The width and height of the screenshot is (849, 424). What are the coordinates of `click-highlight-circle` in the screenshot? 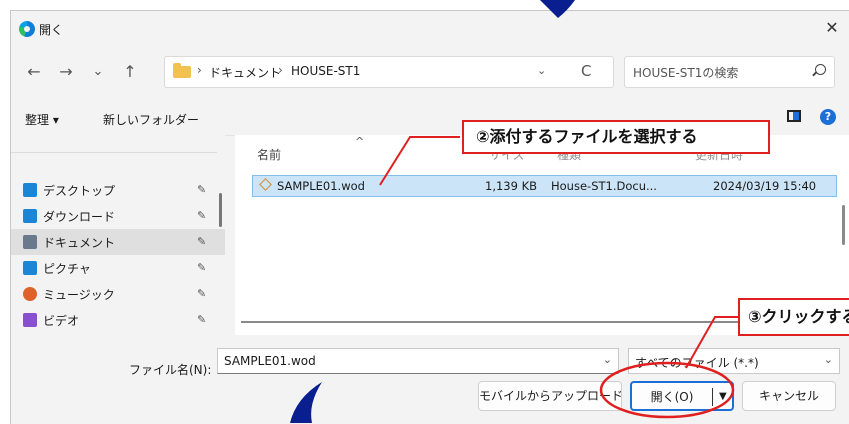 It's located at (667, 390).